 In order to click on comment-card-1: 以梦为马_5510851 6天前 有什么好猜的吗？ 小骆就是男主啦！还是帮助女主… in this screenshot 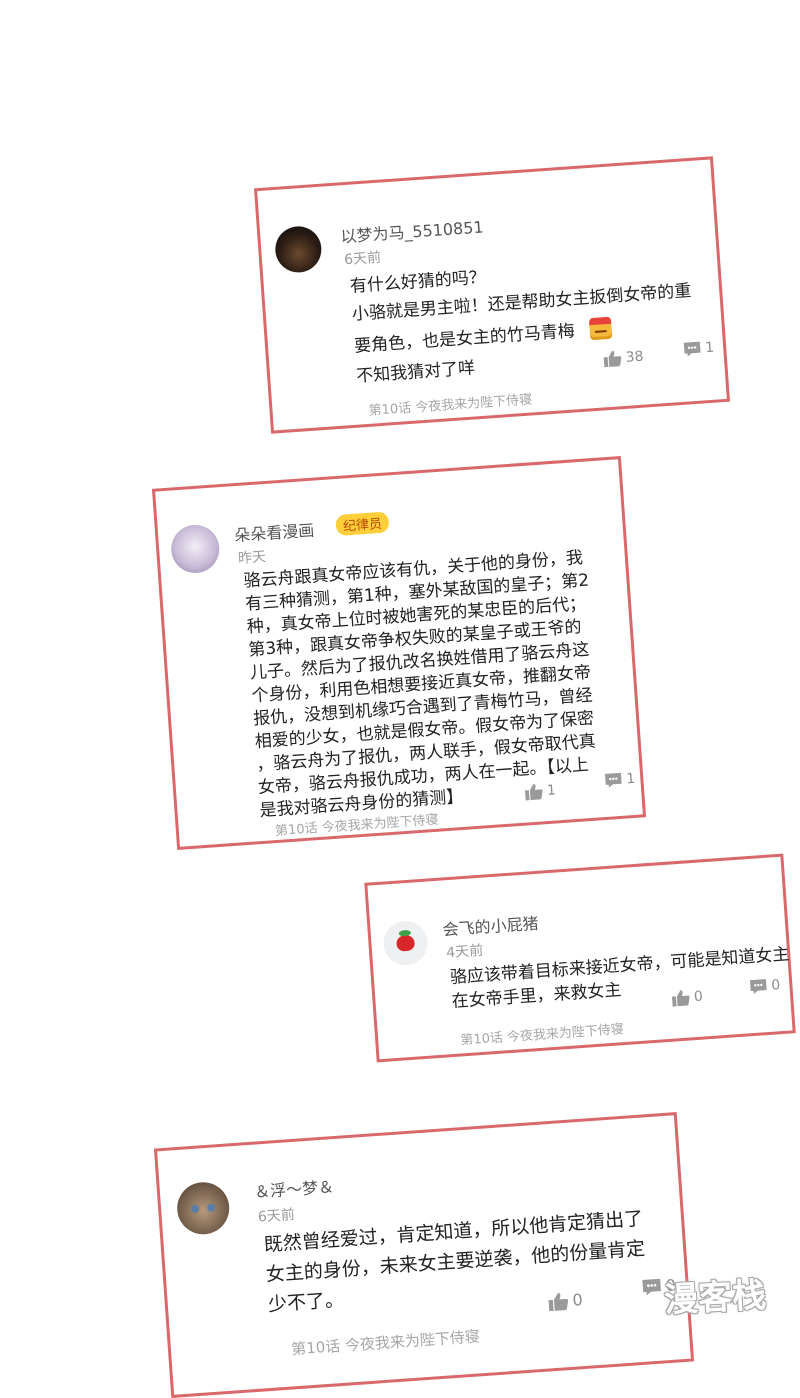, I will do `click(492, 295)`.